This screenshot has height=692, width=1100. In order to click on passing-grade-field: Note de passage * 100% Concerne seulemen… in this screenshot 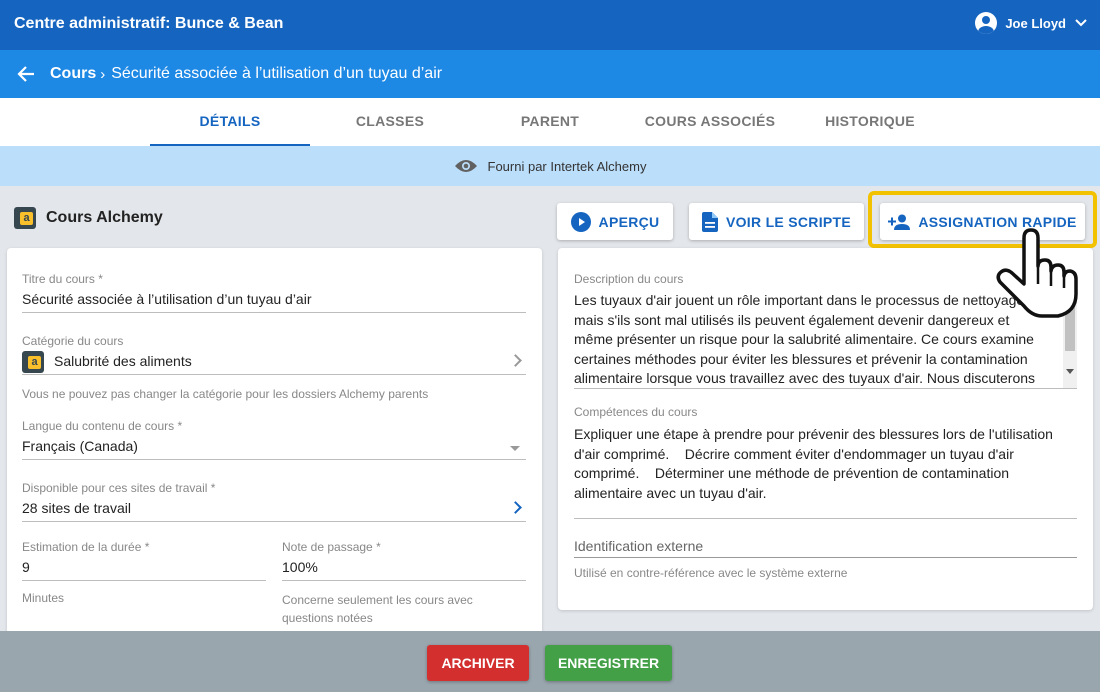, I will do `click(404, 583)`.